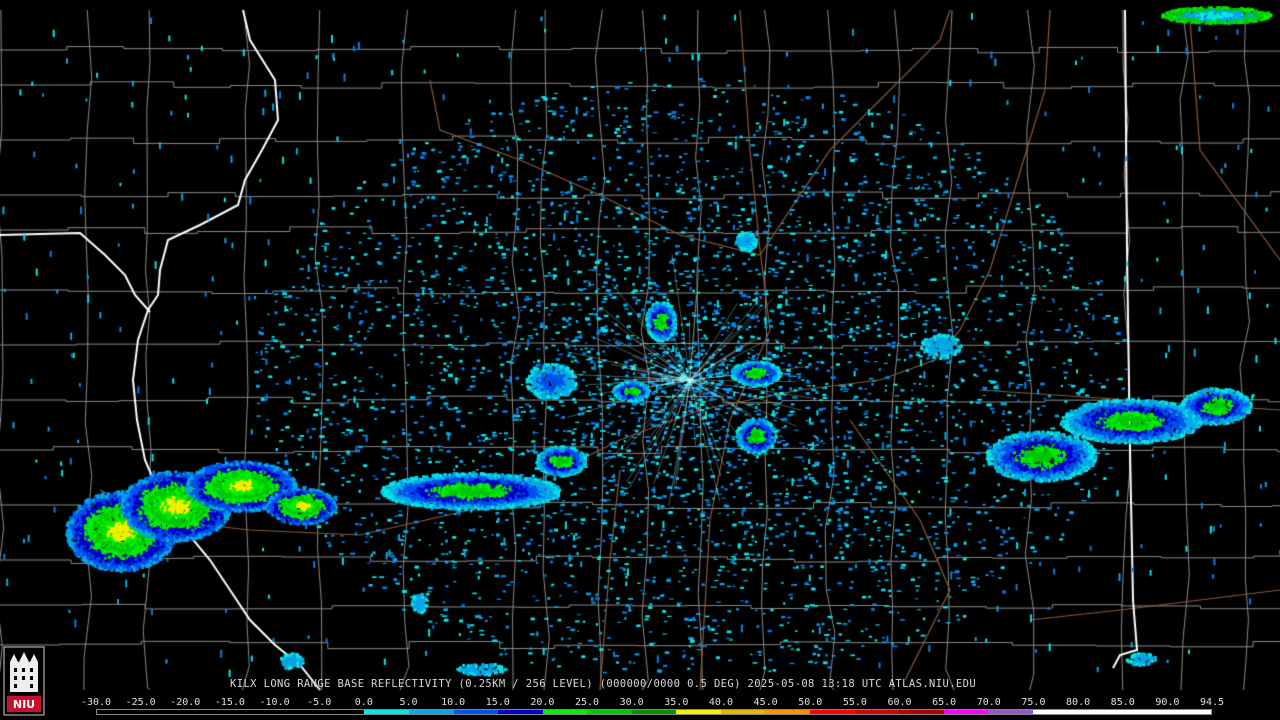 The width and height of the screenshot is (1280, 720). What do you see at coordinates (720, 702) in the screenshot?
I see `scale-label: 40.0` at bounding box center [720, 702].